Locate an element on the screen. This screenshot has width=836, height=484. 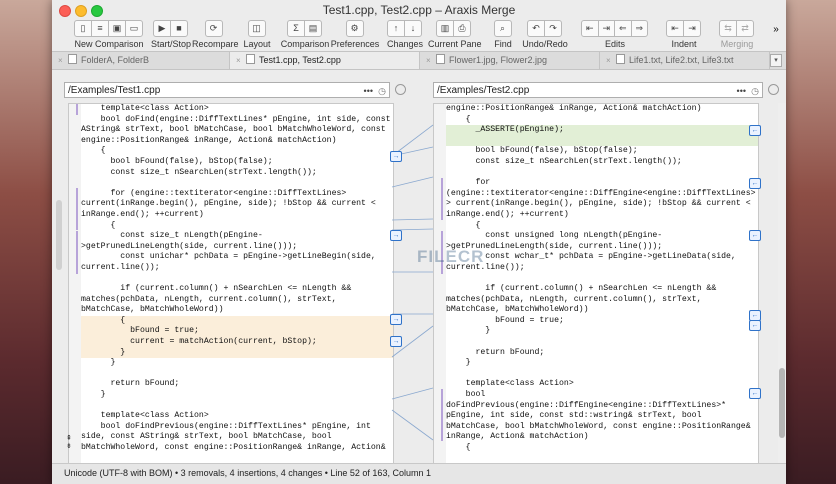
tab-2: × Test1.cpp, Test2.cpp is located at coordinates (325, 60).